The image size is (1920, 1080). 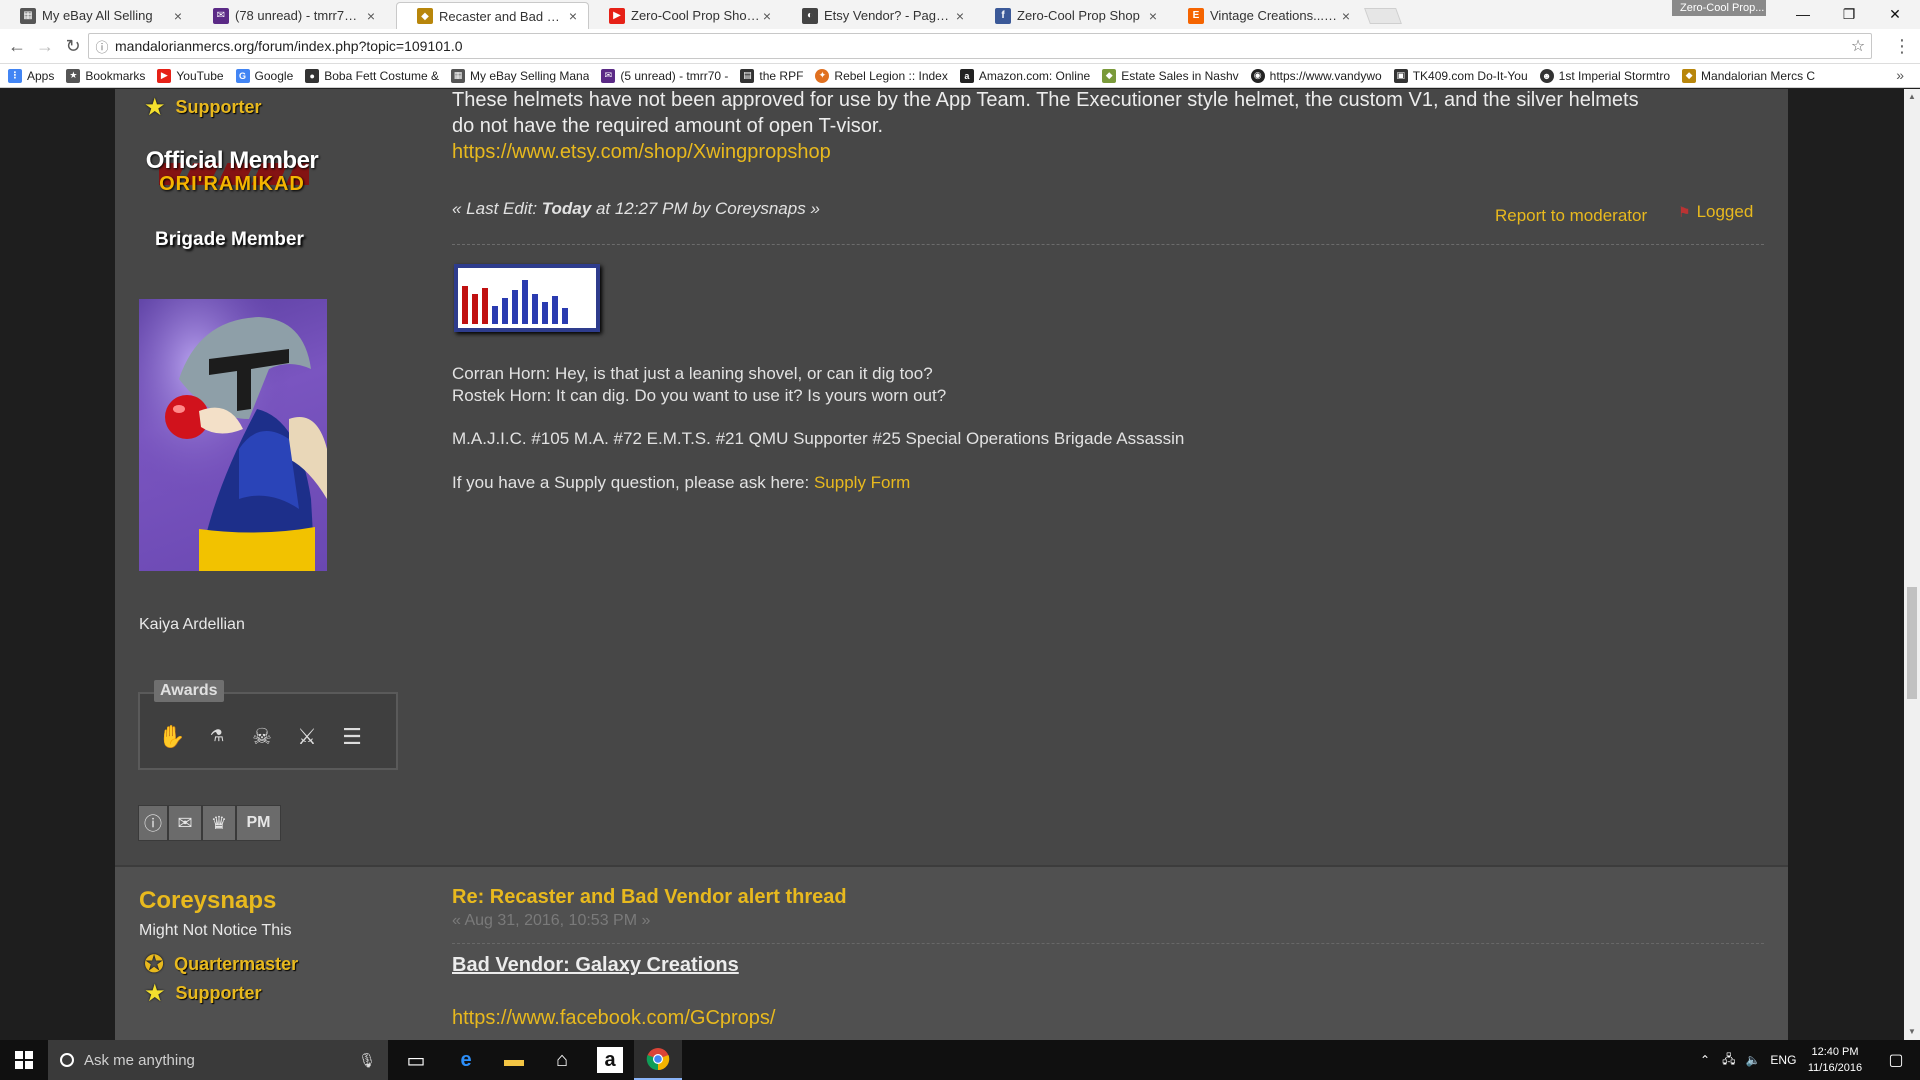 What do you see at coordinates (466, 1060) in the screenshot?
I see `edge-icon: e` at bounding box center [466, 1060].